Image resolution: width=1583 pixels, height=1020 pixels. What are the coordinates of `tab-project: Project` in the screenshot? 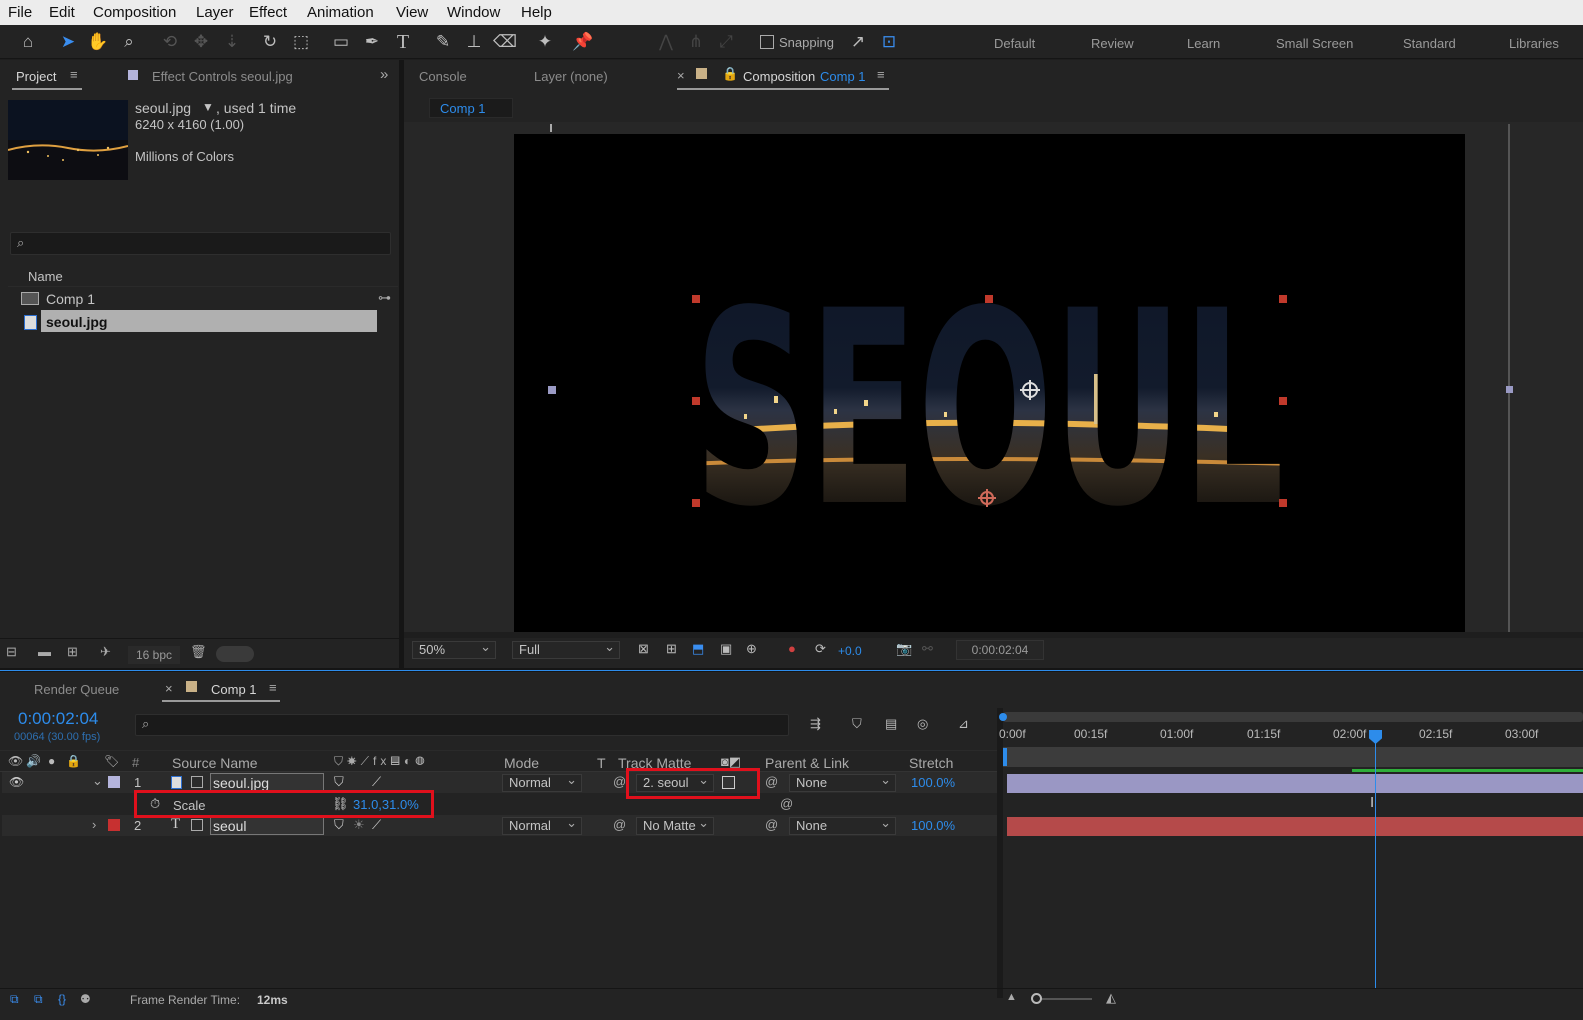 It's located at (36, 76).